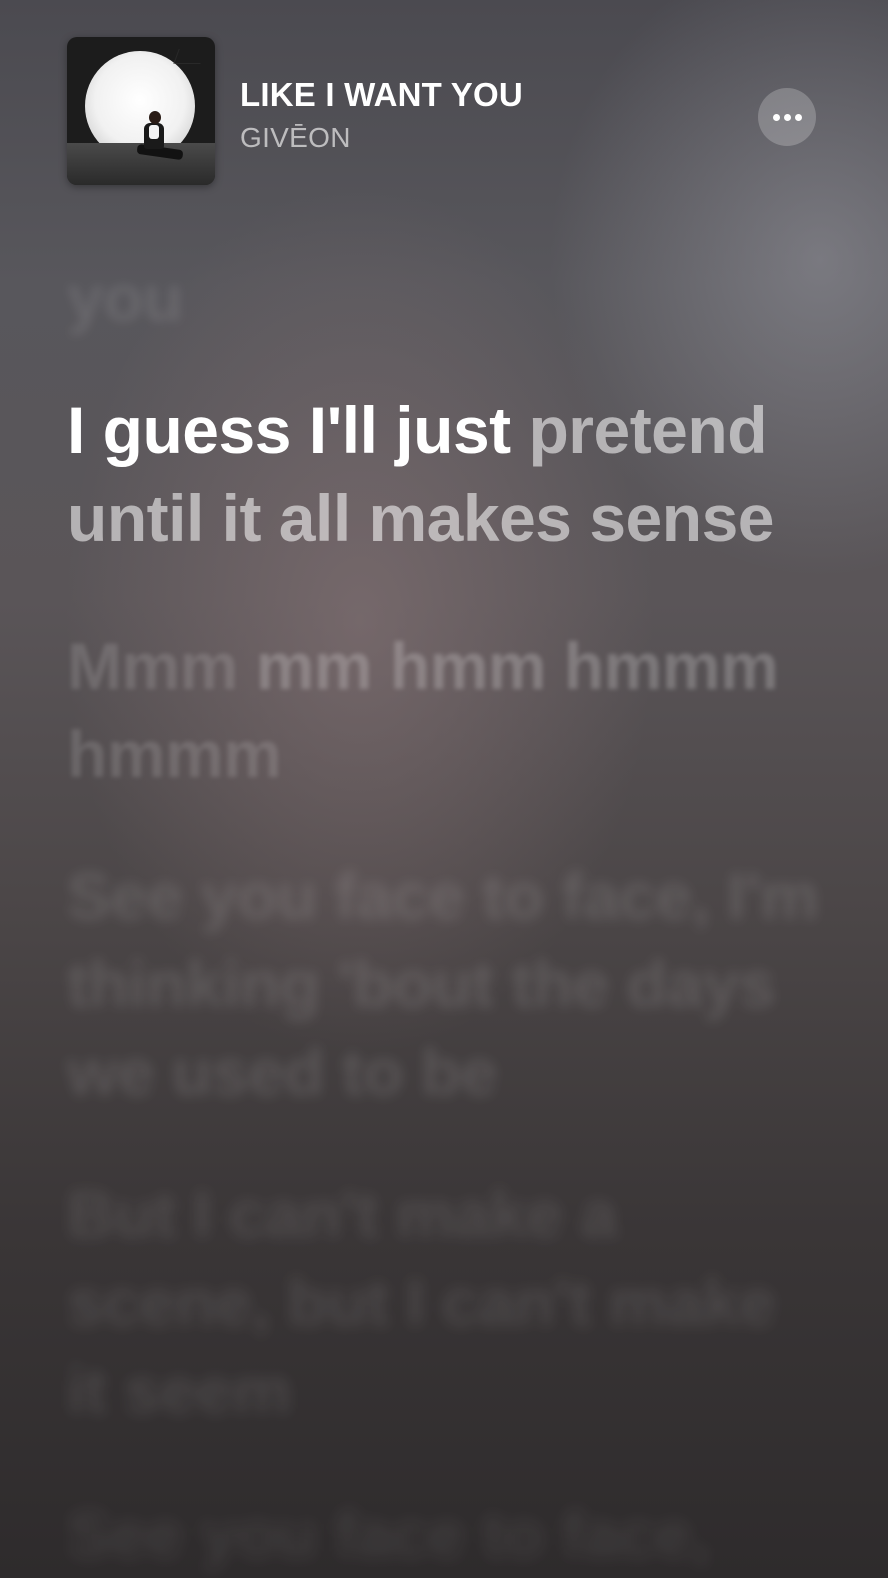 The width and height of the screenshot is (888, 1578). I want to click on now-playing-header: LIKE I WANT YOU GIVĒON, so click(444, 110).